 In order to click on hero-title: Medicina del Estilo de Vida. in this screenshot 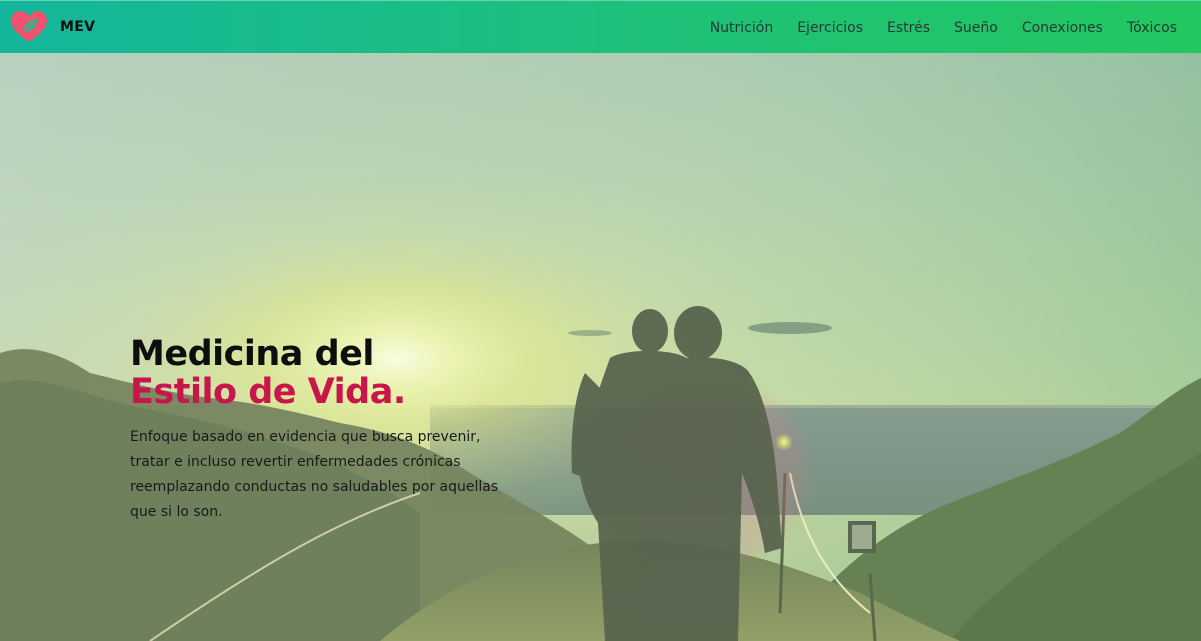, I will do `click(330, 373)`.